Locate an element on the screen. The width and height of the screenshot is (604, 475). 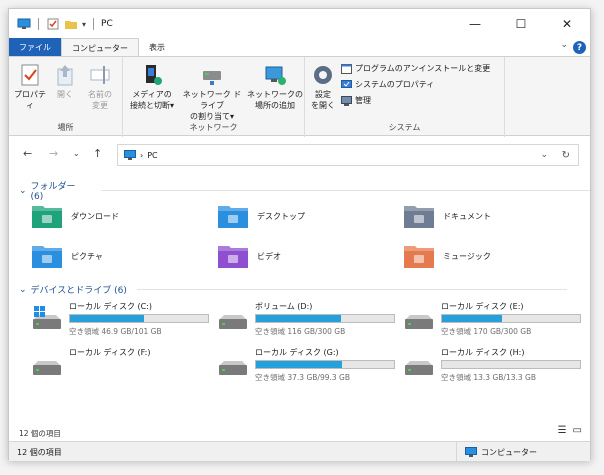
folder-item: ダウンロード is located at coordinates (75, 216).